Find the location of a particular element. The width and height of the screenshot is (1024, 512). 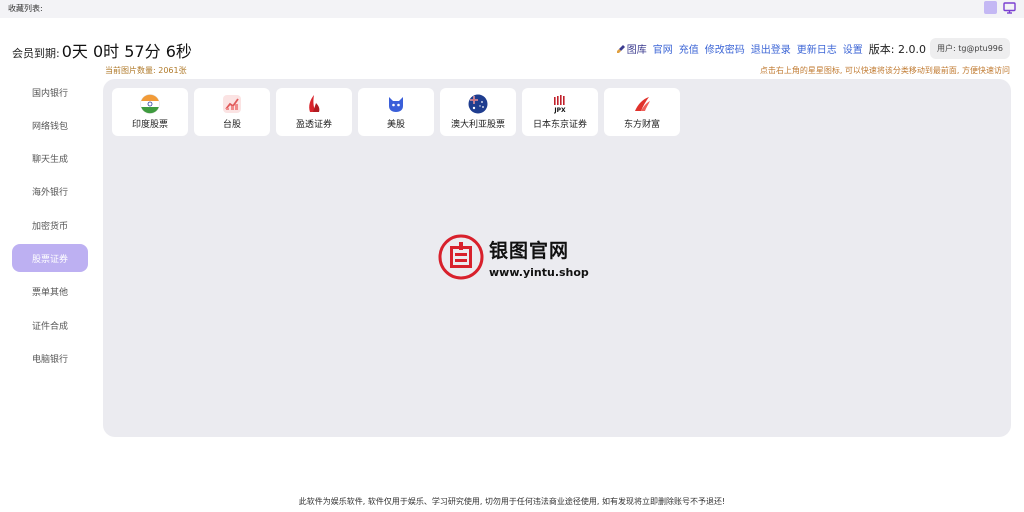

sidebar-item-pc-banking: 电脑银行 is located at coordinates (50, 358).